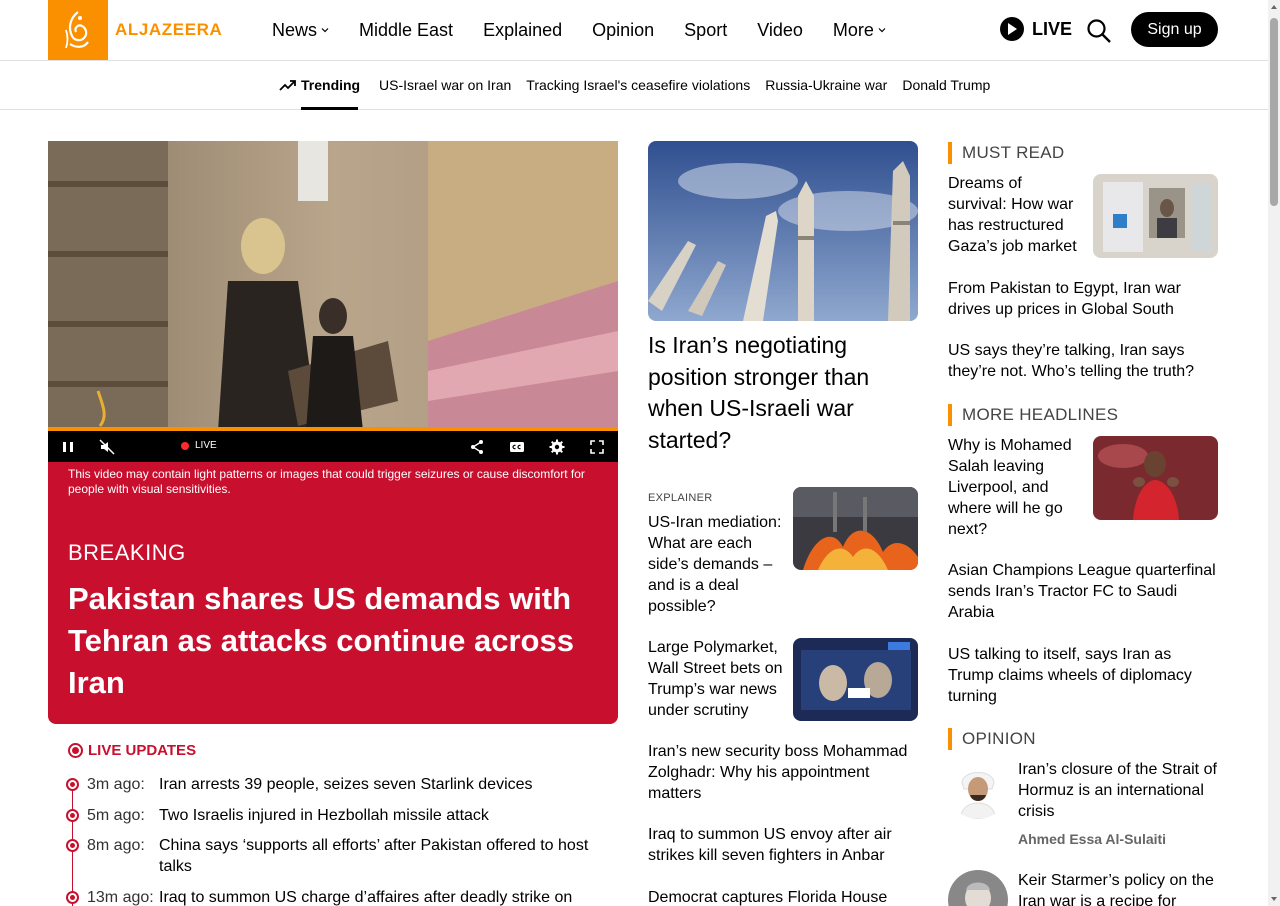 The image size is (1280, 906). What do you see at coordinates (331, 85) in the screenshot?
I see `trending-label: Trending` at bounding box center [331, 85].